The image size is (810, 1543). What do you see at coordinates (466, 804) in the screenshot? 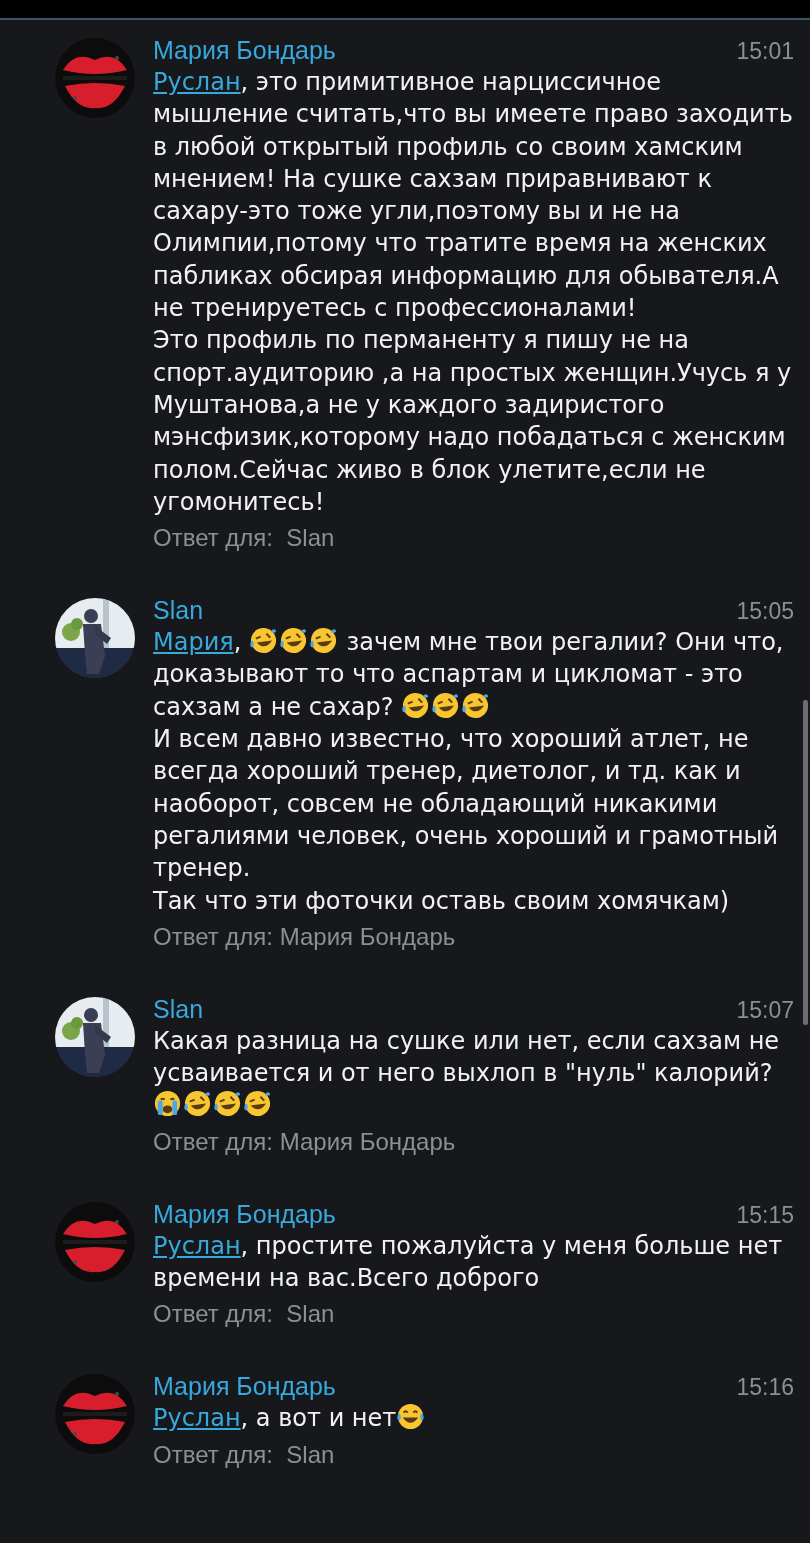
I see `comment-text: И всем давно известно, что хороший атлет, не всегда хороший тренер, диетолог, и тд. как и наоборот, совсем не обладающий никакими регалиями человек, очень хороший и грамотный тренер.` at bounding box center [466, 804].